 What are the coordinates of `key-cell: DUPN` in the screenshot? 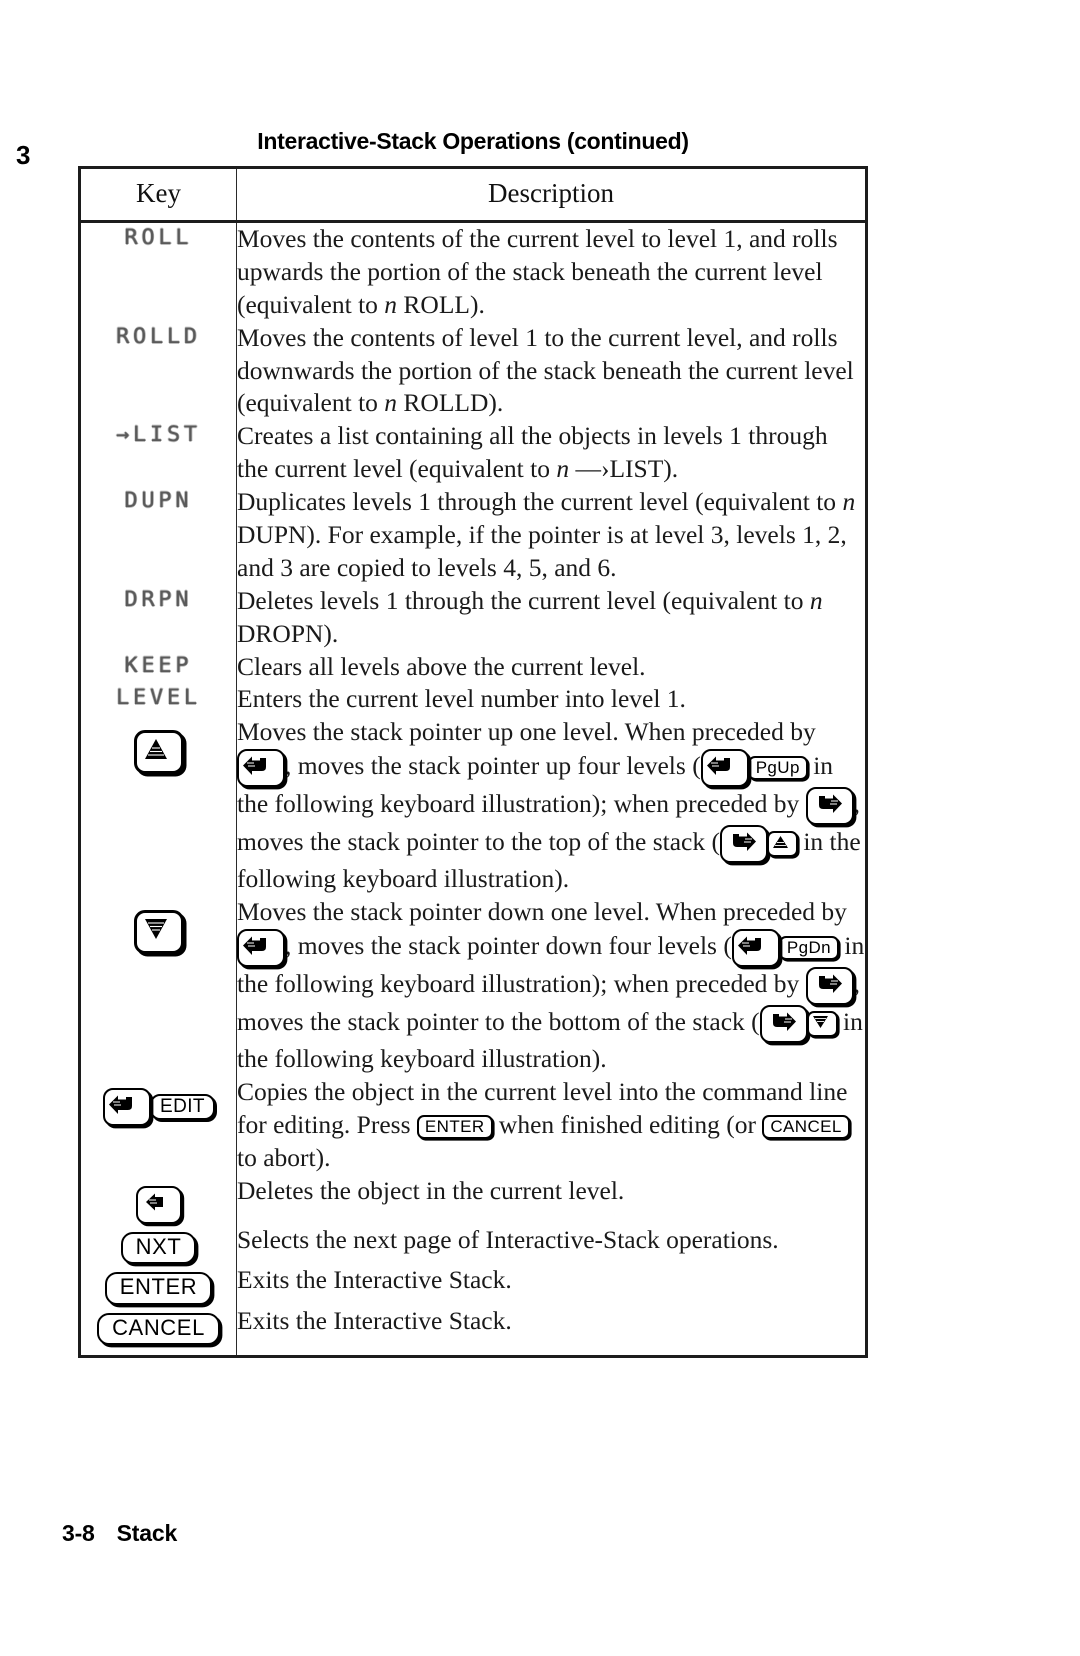 It's located at (157, 535).